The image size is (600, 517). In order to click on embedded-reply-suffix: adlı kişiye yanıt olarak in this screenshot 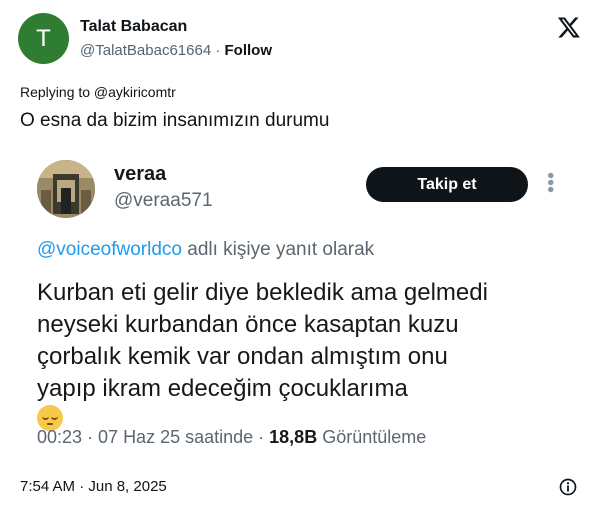, I will do `click(278, 249)`.